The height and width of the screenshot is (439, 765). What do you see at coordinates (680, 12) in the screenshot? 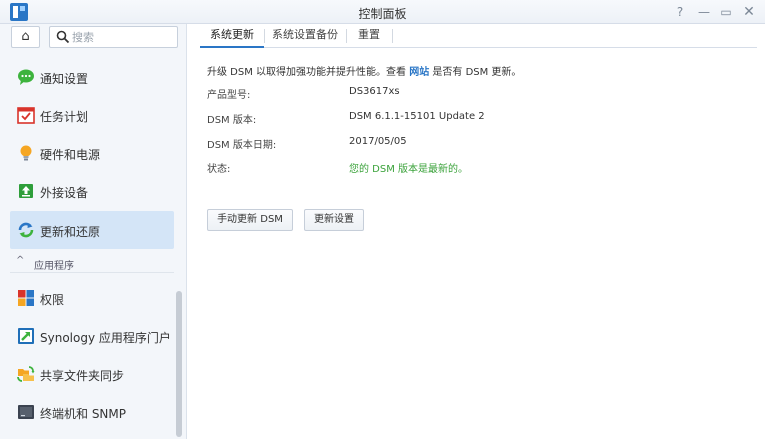
I see `help-icon: ?` at bounding box center [680, 12].